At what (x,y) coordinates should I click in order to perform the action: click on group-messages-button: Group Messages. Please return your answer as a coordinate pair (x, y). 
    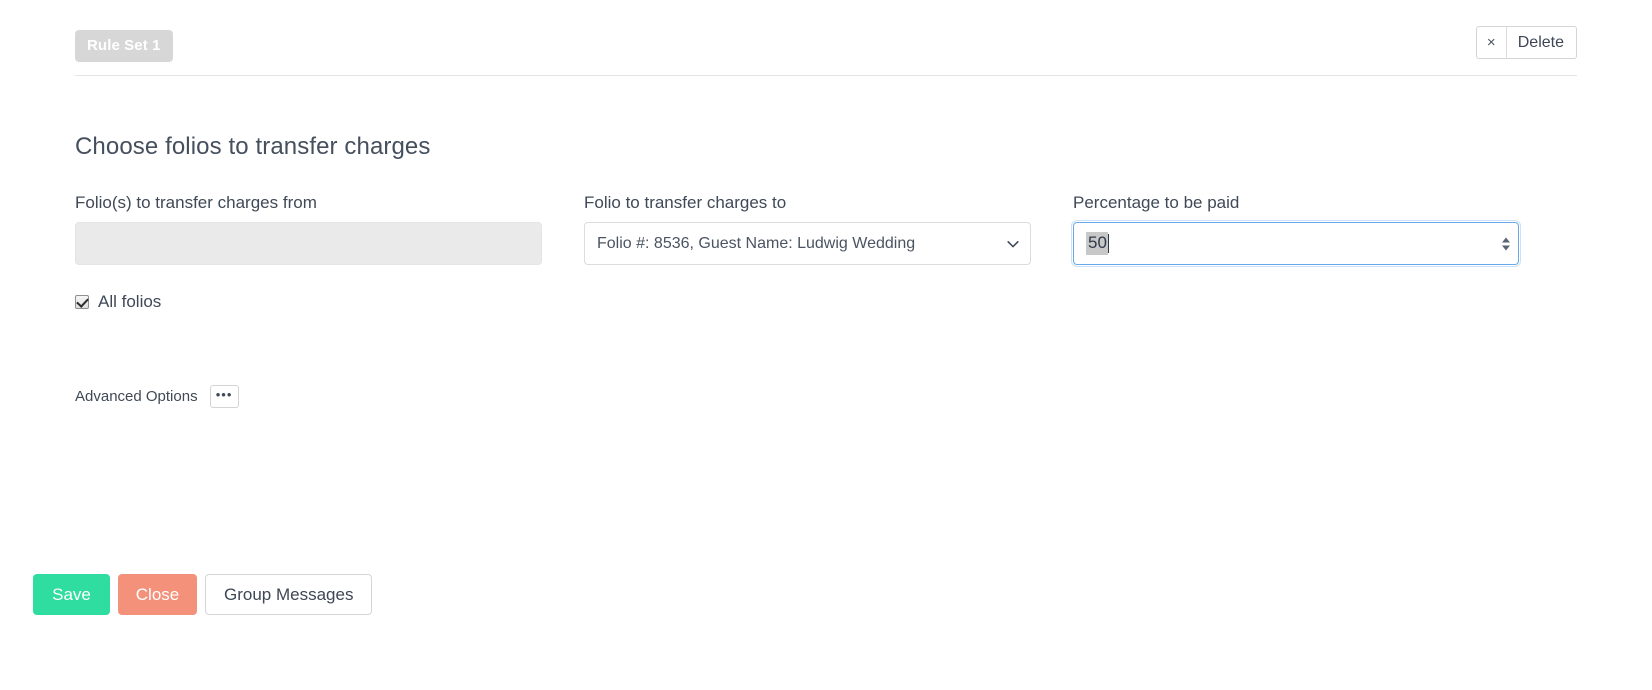
    Looking at the image, I should click on (289, 594).